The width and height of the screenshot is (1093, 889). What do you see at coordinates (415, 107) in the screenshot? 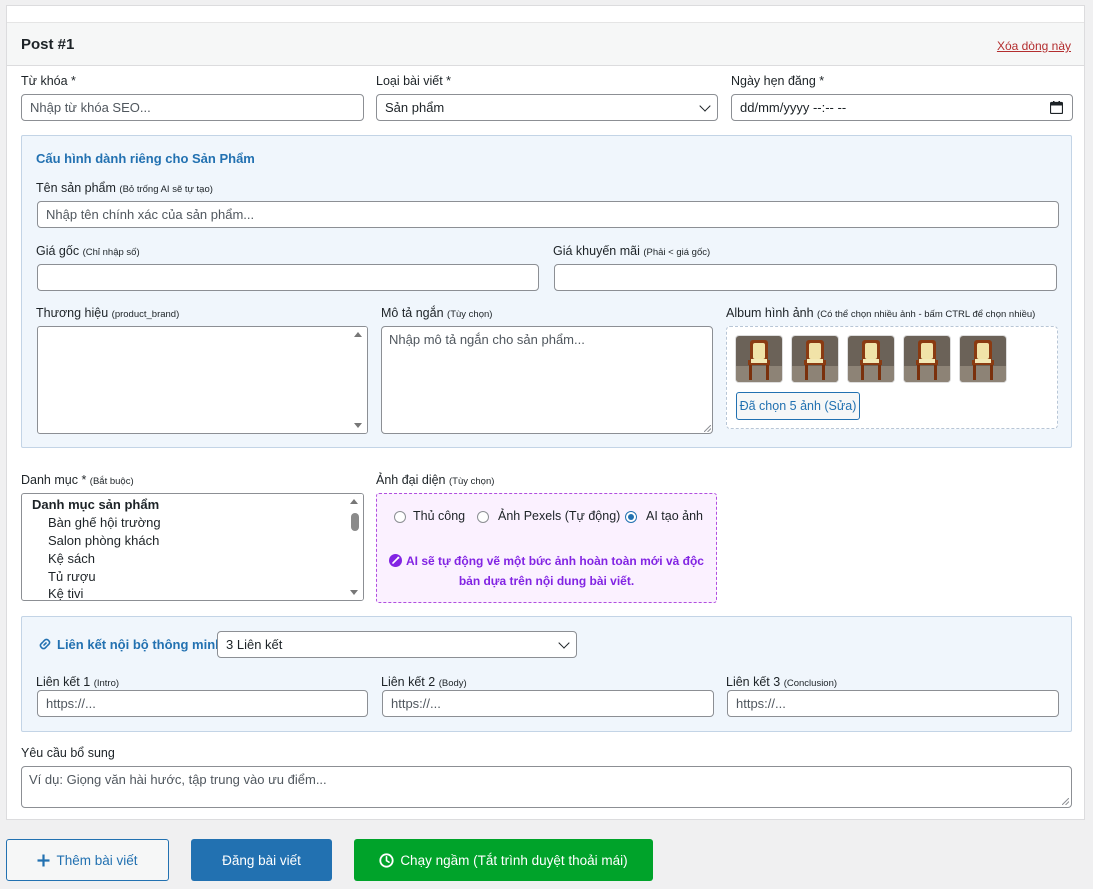
I see `post-type-value: Sản phẩm` at bounding box center [415, 107].